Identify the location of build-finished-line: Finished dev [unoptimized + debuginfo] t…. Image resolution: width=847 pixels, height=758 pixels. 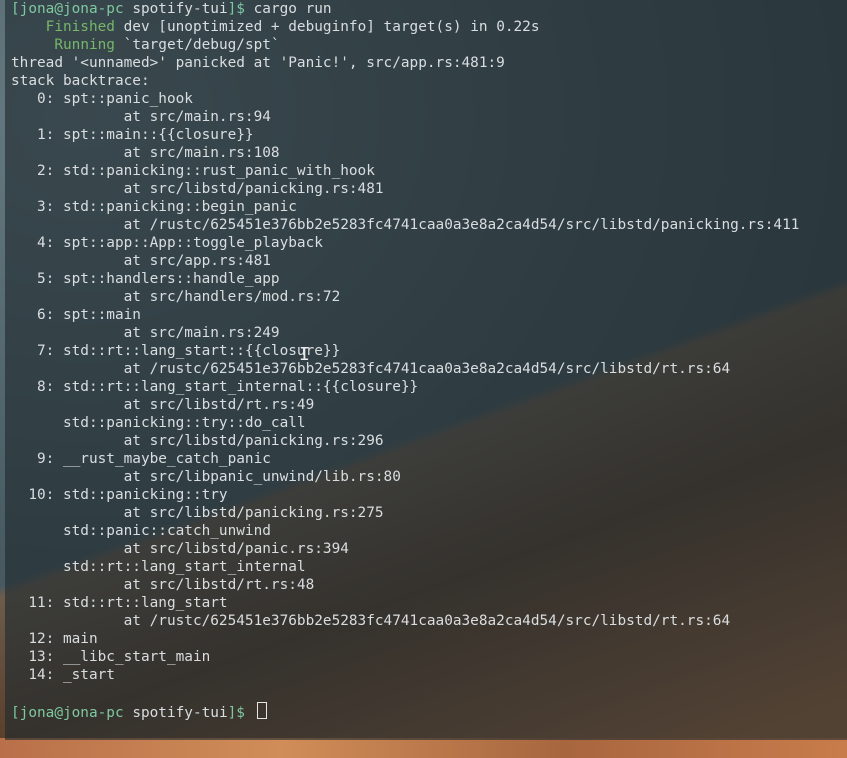
(405, 27).